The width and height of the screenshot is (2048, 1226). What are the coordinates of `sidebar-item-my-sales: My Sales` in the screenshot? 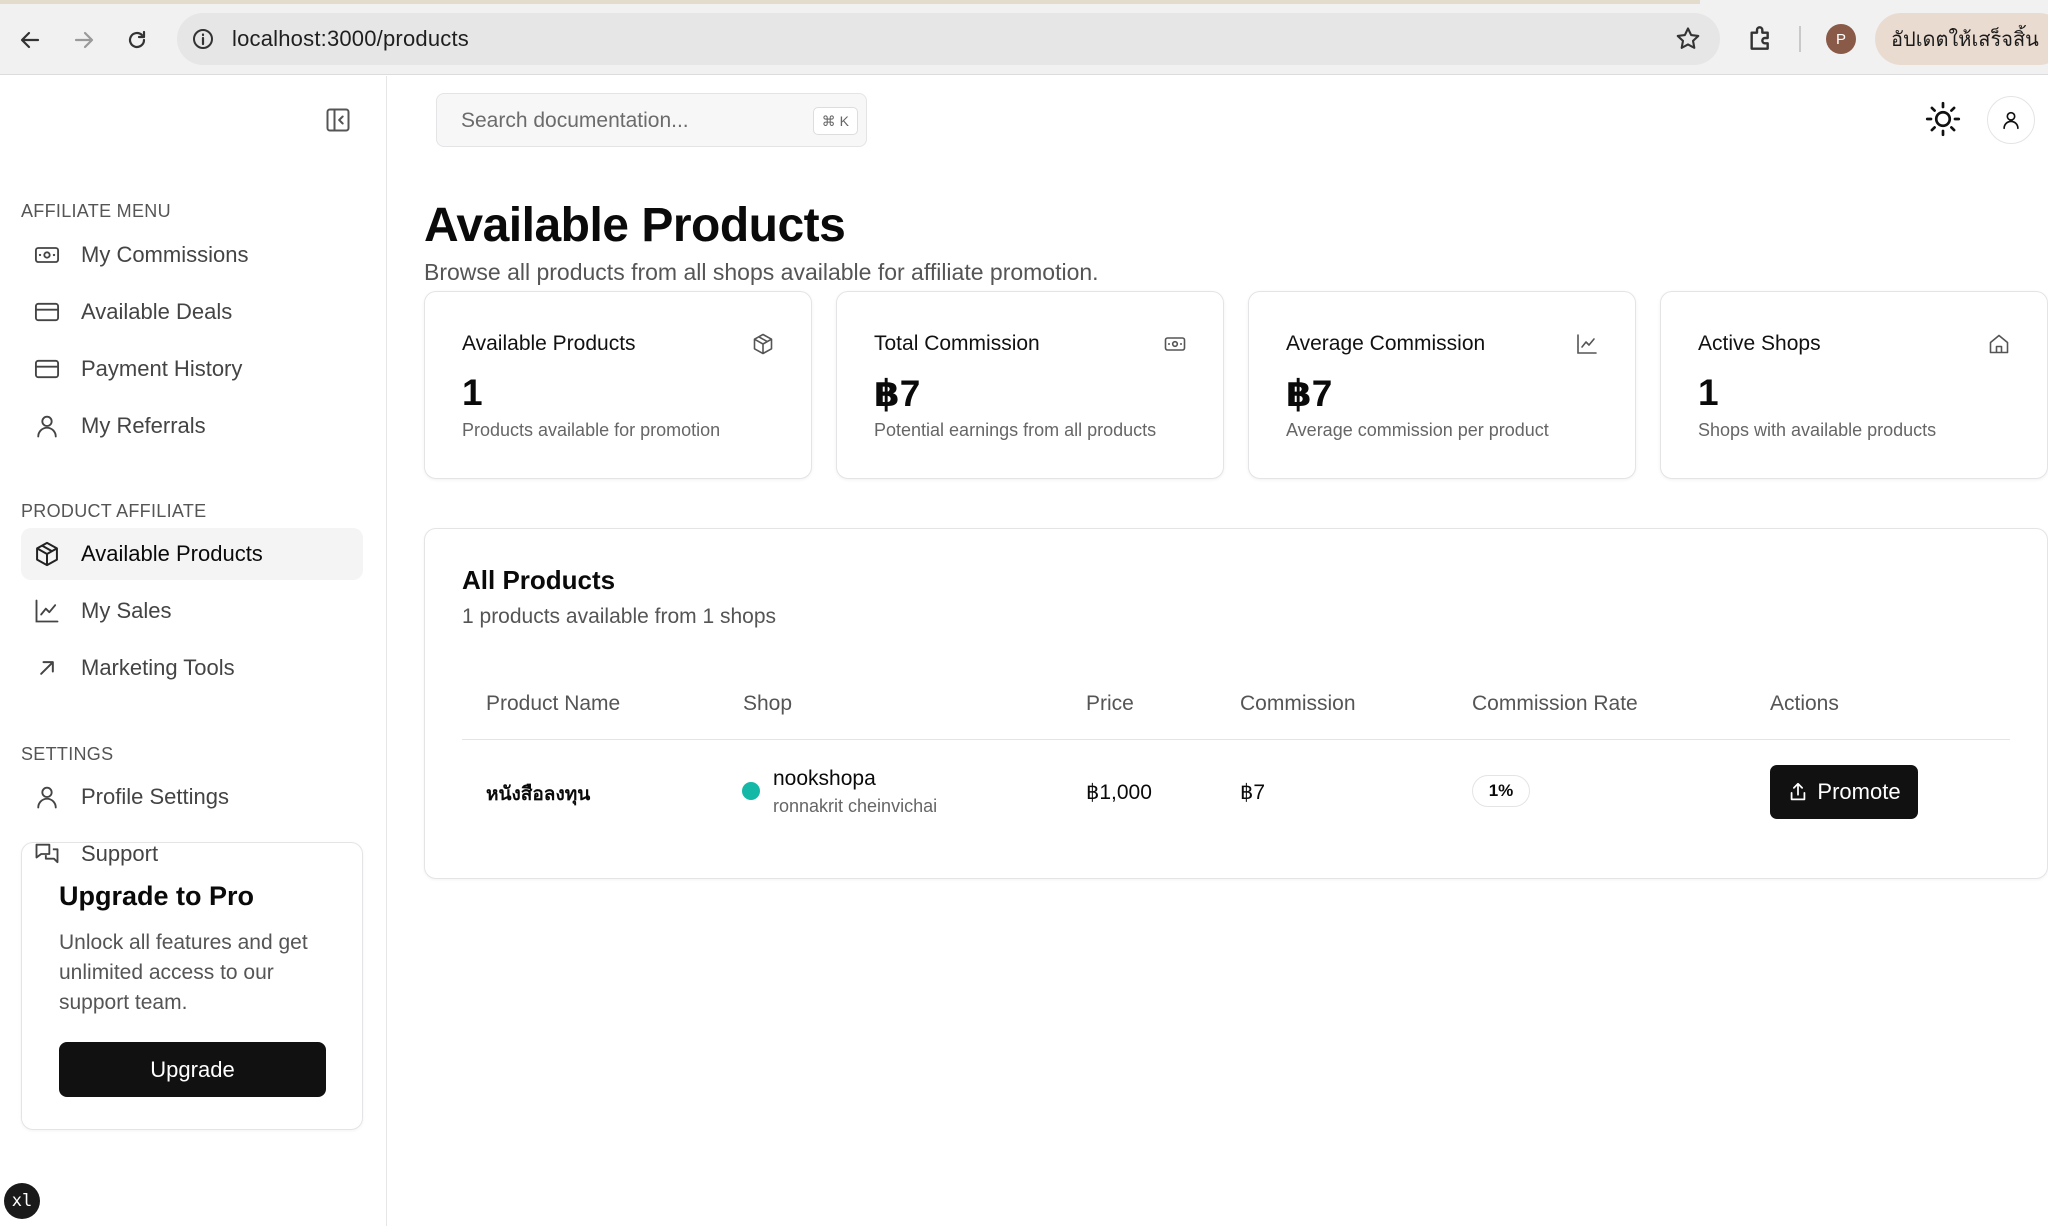 It's located at (192, 611).